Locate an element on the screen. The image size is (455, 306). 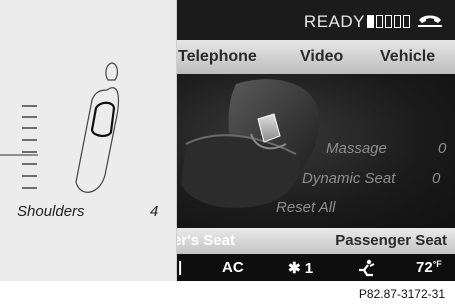
phone-icon is located at coordinates (430, 21).